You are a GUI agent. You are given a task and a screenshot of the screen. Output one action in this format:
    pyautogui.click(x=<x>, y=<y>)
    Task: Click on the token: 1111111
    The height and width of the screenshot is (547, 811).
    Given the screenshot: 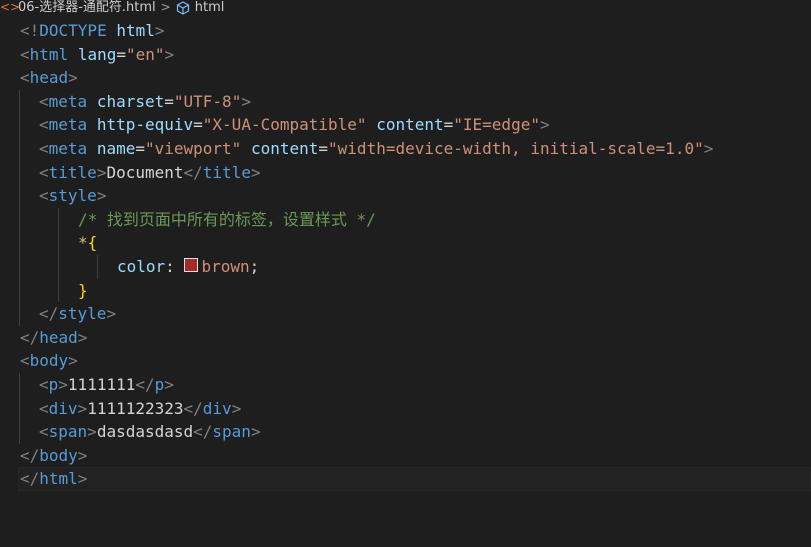 What is the action you would take?
    pyautogui.click(x=101, y=384)
    